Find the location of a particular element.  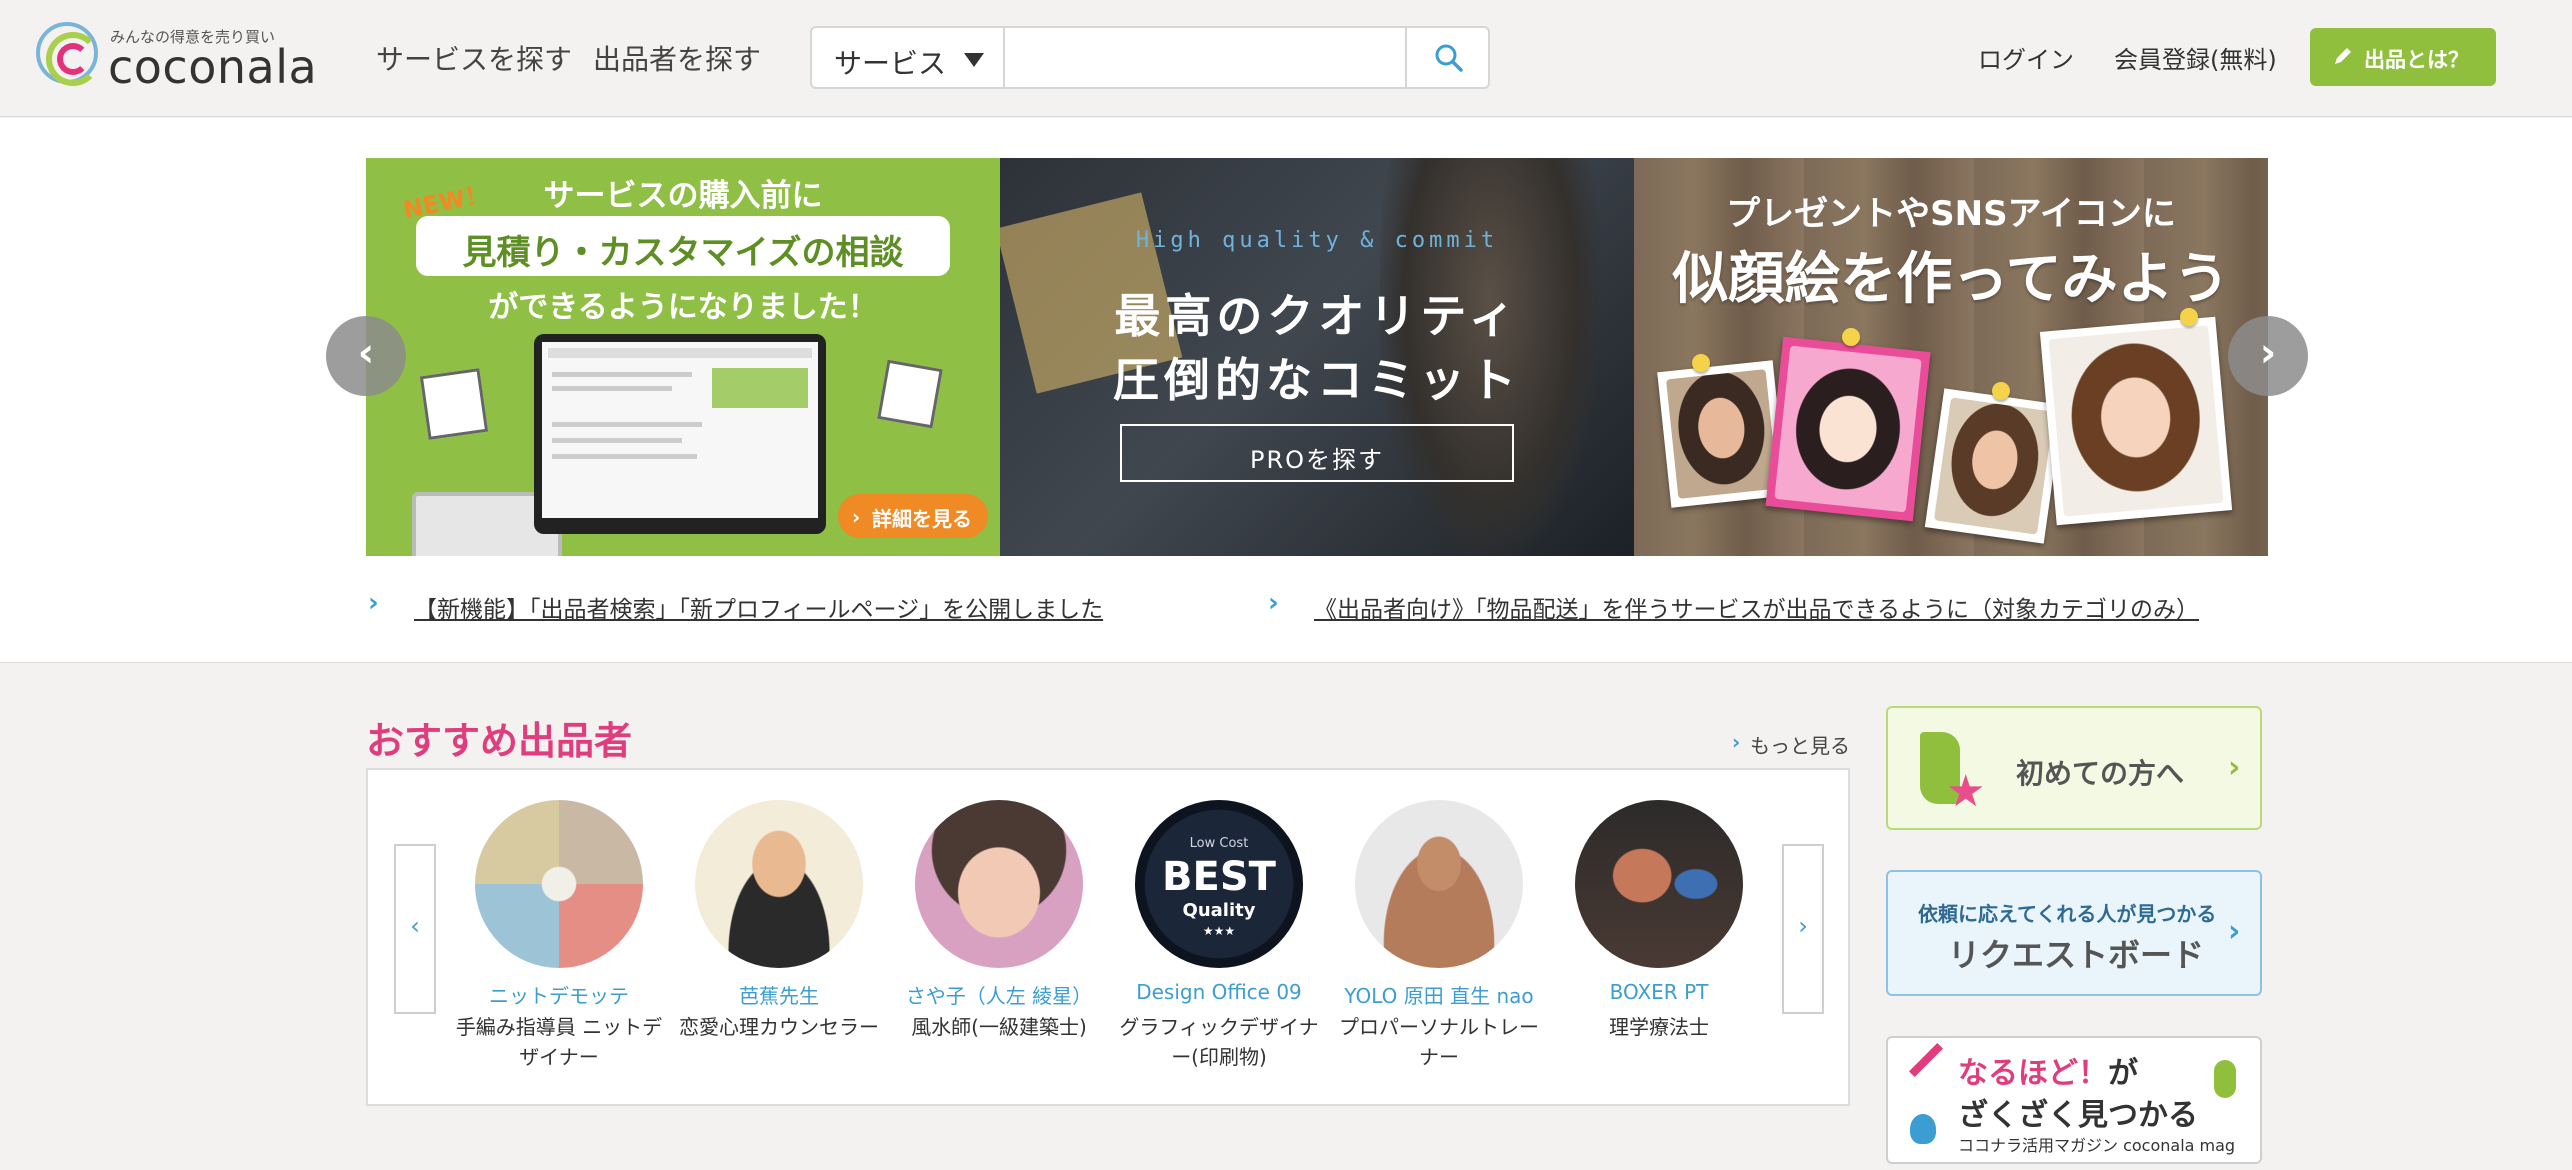

coconala-logo: みんなの得意を売り買い coconala is located at coordinates (186, 58).